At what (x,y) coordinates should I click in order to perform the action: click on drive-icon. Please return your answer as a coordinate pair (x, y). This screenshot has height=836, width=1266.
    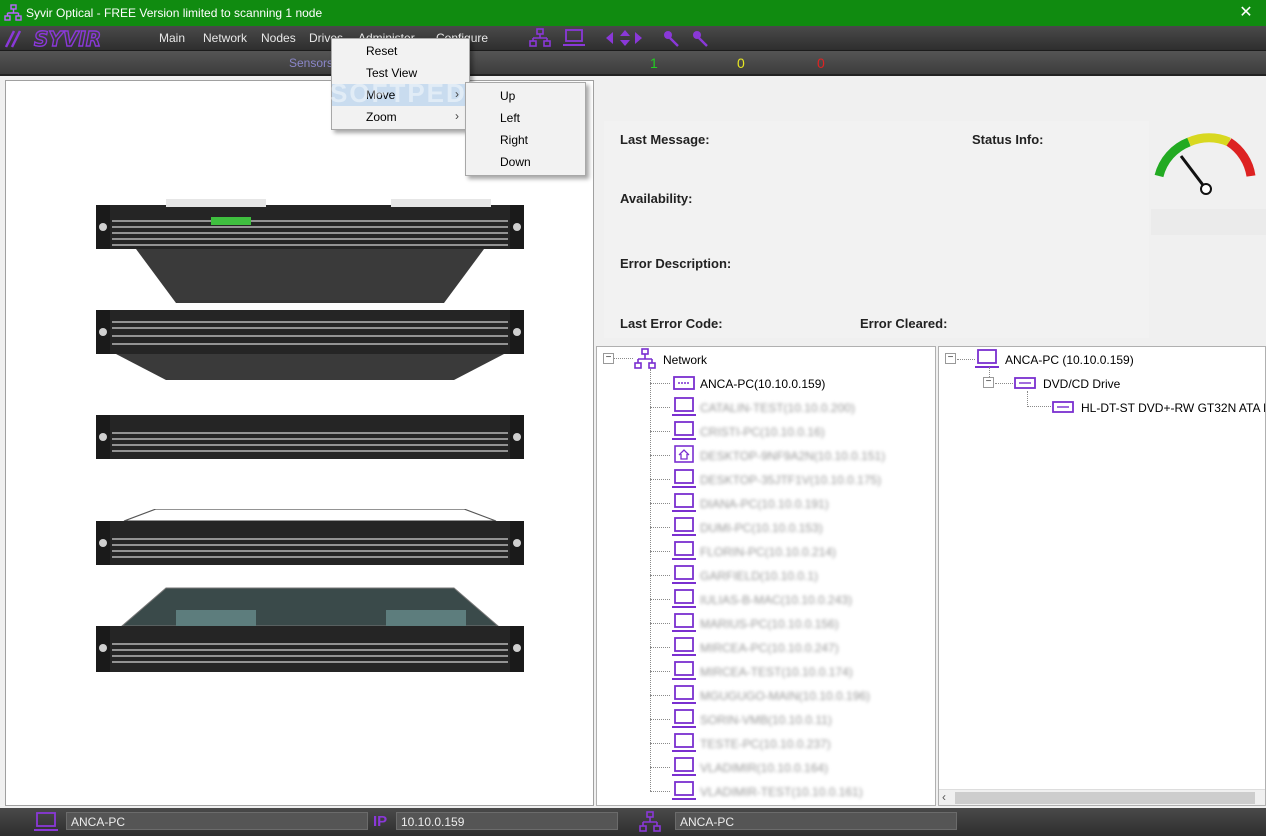
    Looking at the image, I should click on (684, 383).